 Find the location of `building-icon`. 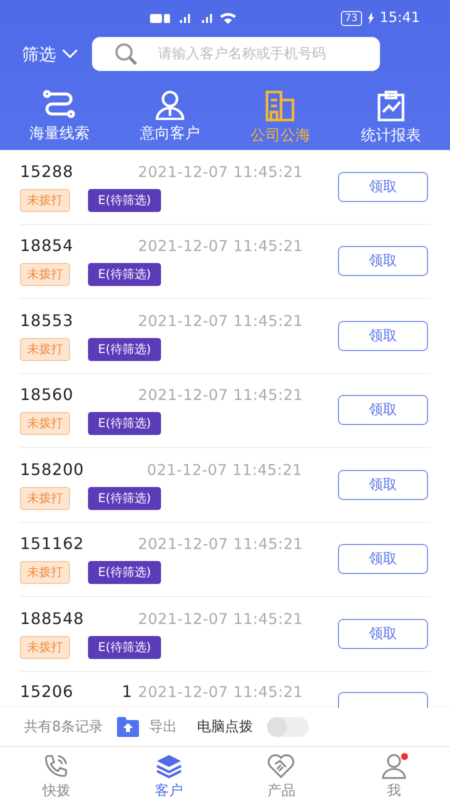

building-icon is located at coordinates (280, 106).